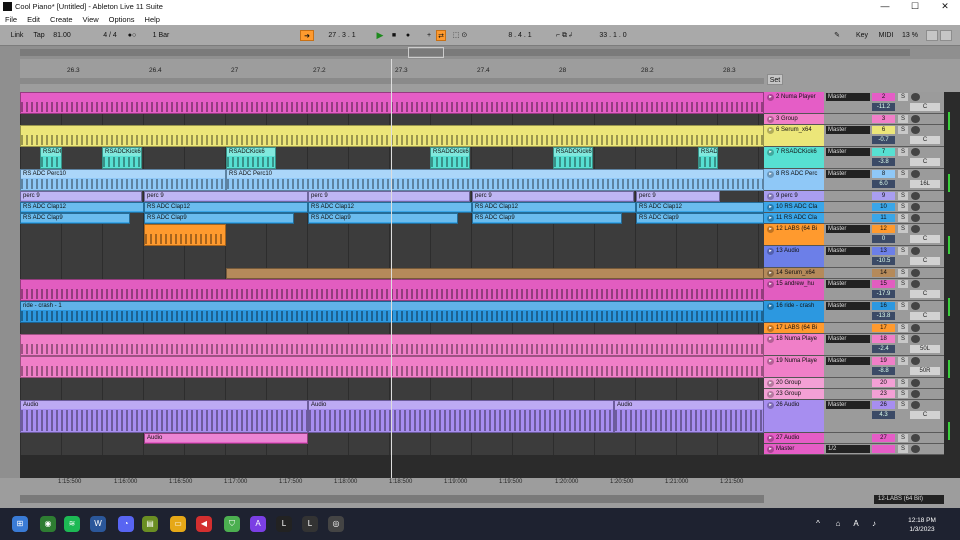  Describe the element at coordinates (883, 251) in the screenshot. I see `track-activator: 13` at that location.